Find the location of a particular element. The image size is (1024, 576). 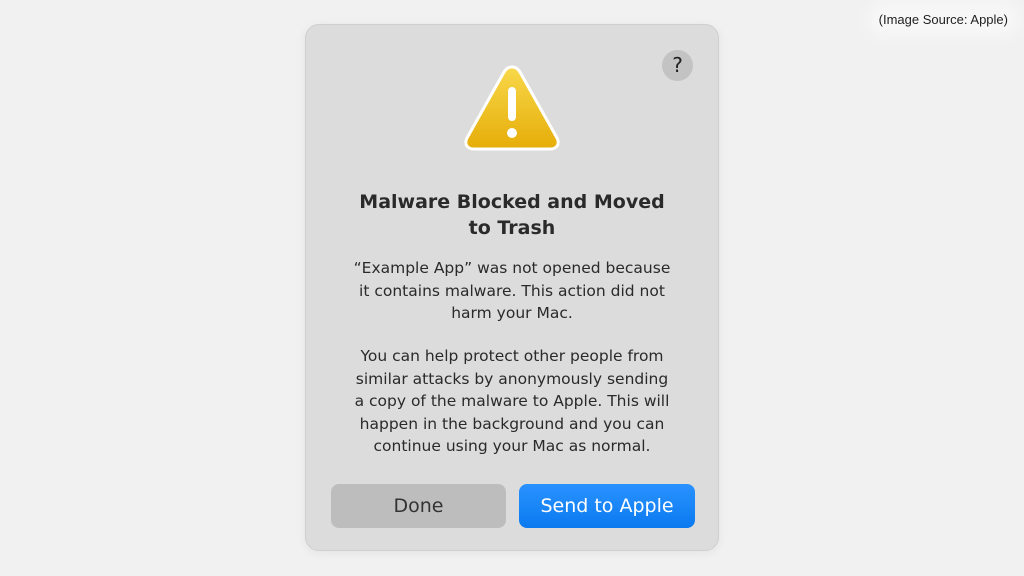

message-line: it contains malware. This action did not is located at coordinates (512, 290).